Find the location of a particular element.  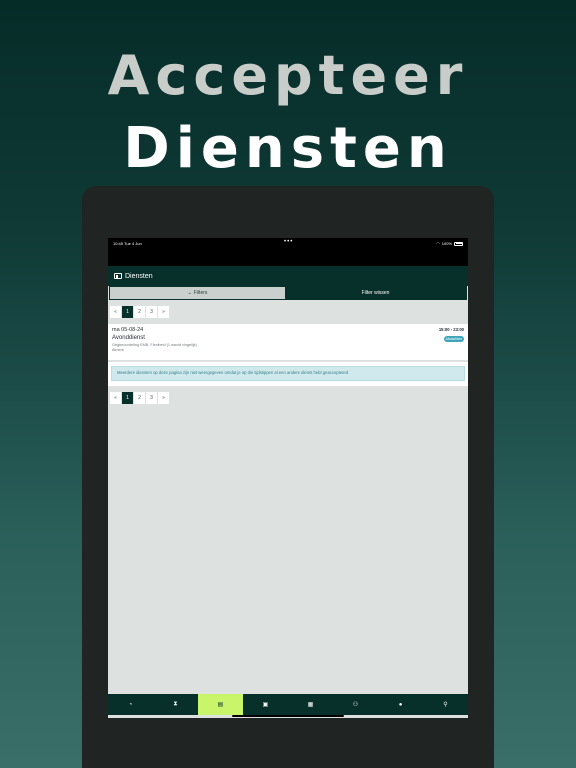

pagination-top: « 1 2 3 » is located at coordinates (289, 312).